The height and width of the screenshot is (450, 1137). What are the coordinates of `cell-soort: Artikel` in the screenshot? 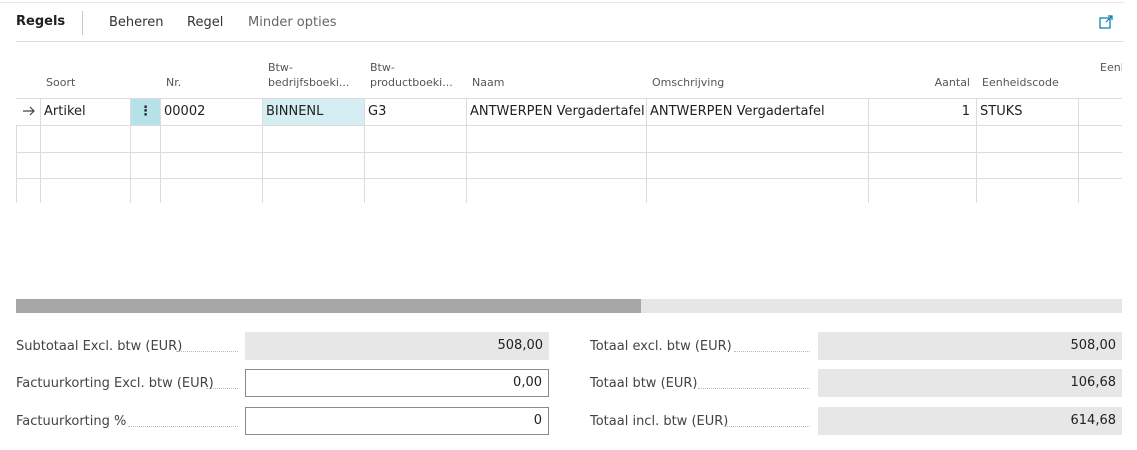 It's located at (85, 112).